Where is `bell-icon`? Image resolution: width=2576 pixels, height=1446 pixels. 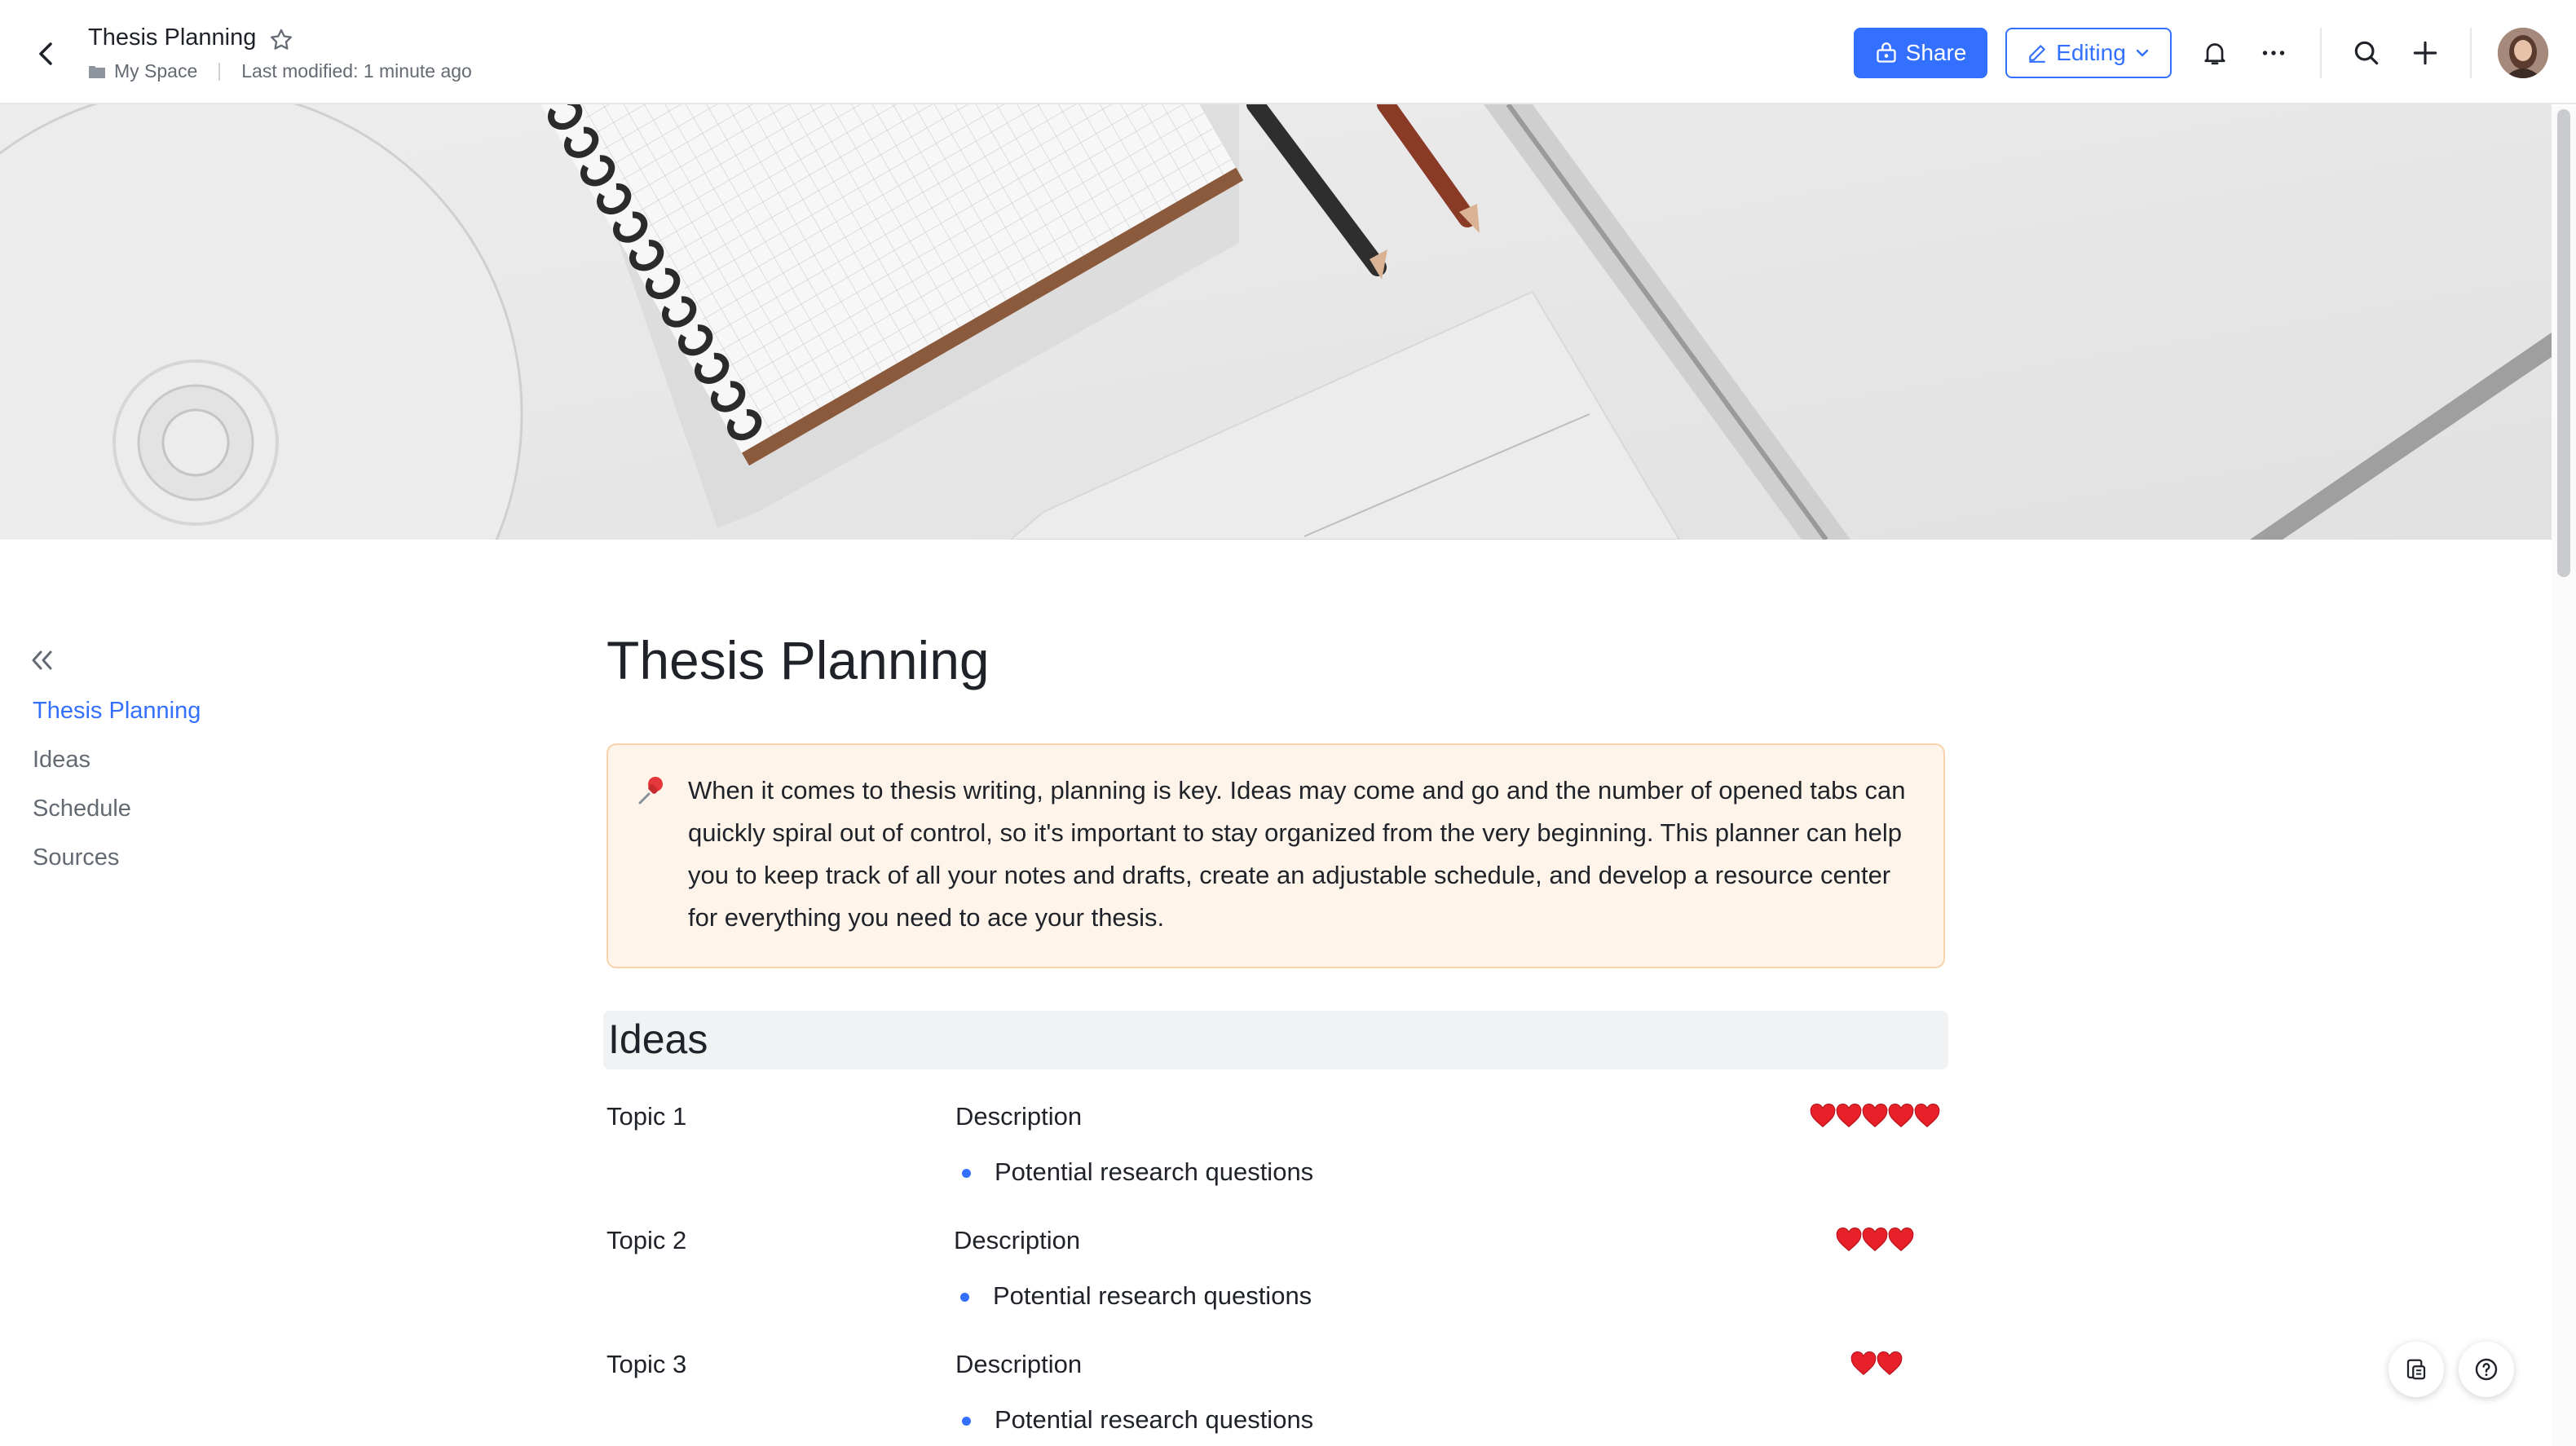
bell-icon is located at coordinates (2214, 54).